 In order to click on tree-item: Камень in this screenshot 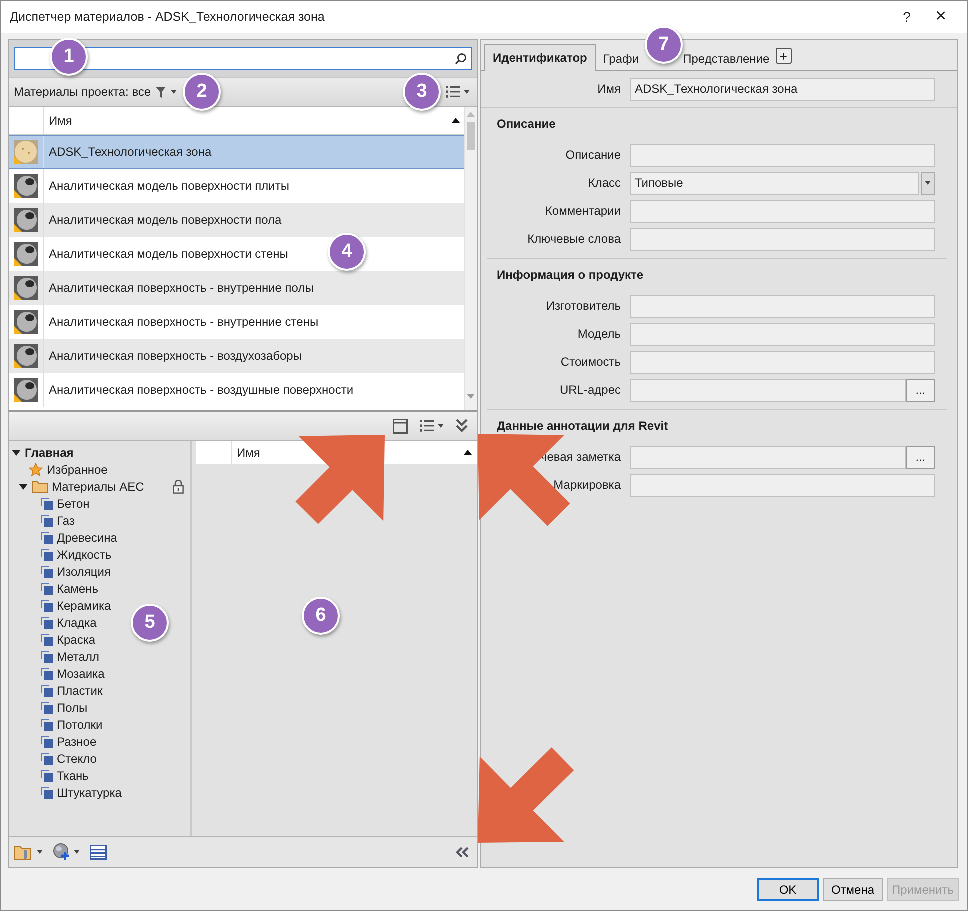, I will do `click(77, 589)`.